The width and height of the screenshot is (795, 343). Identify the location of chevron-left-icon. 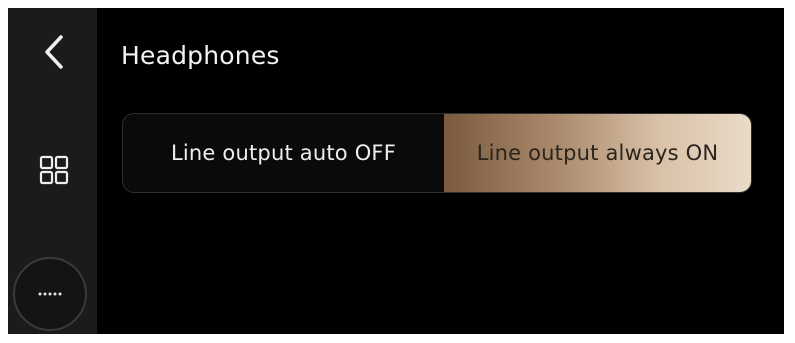
(54, 52).